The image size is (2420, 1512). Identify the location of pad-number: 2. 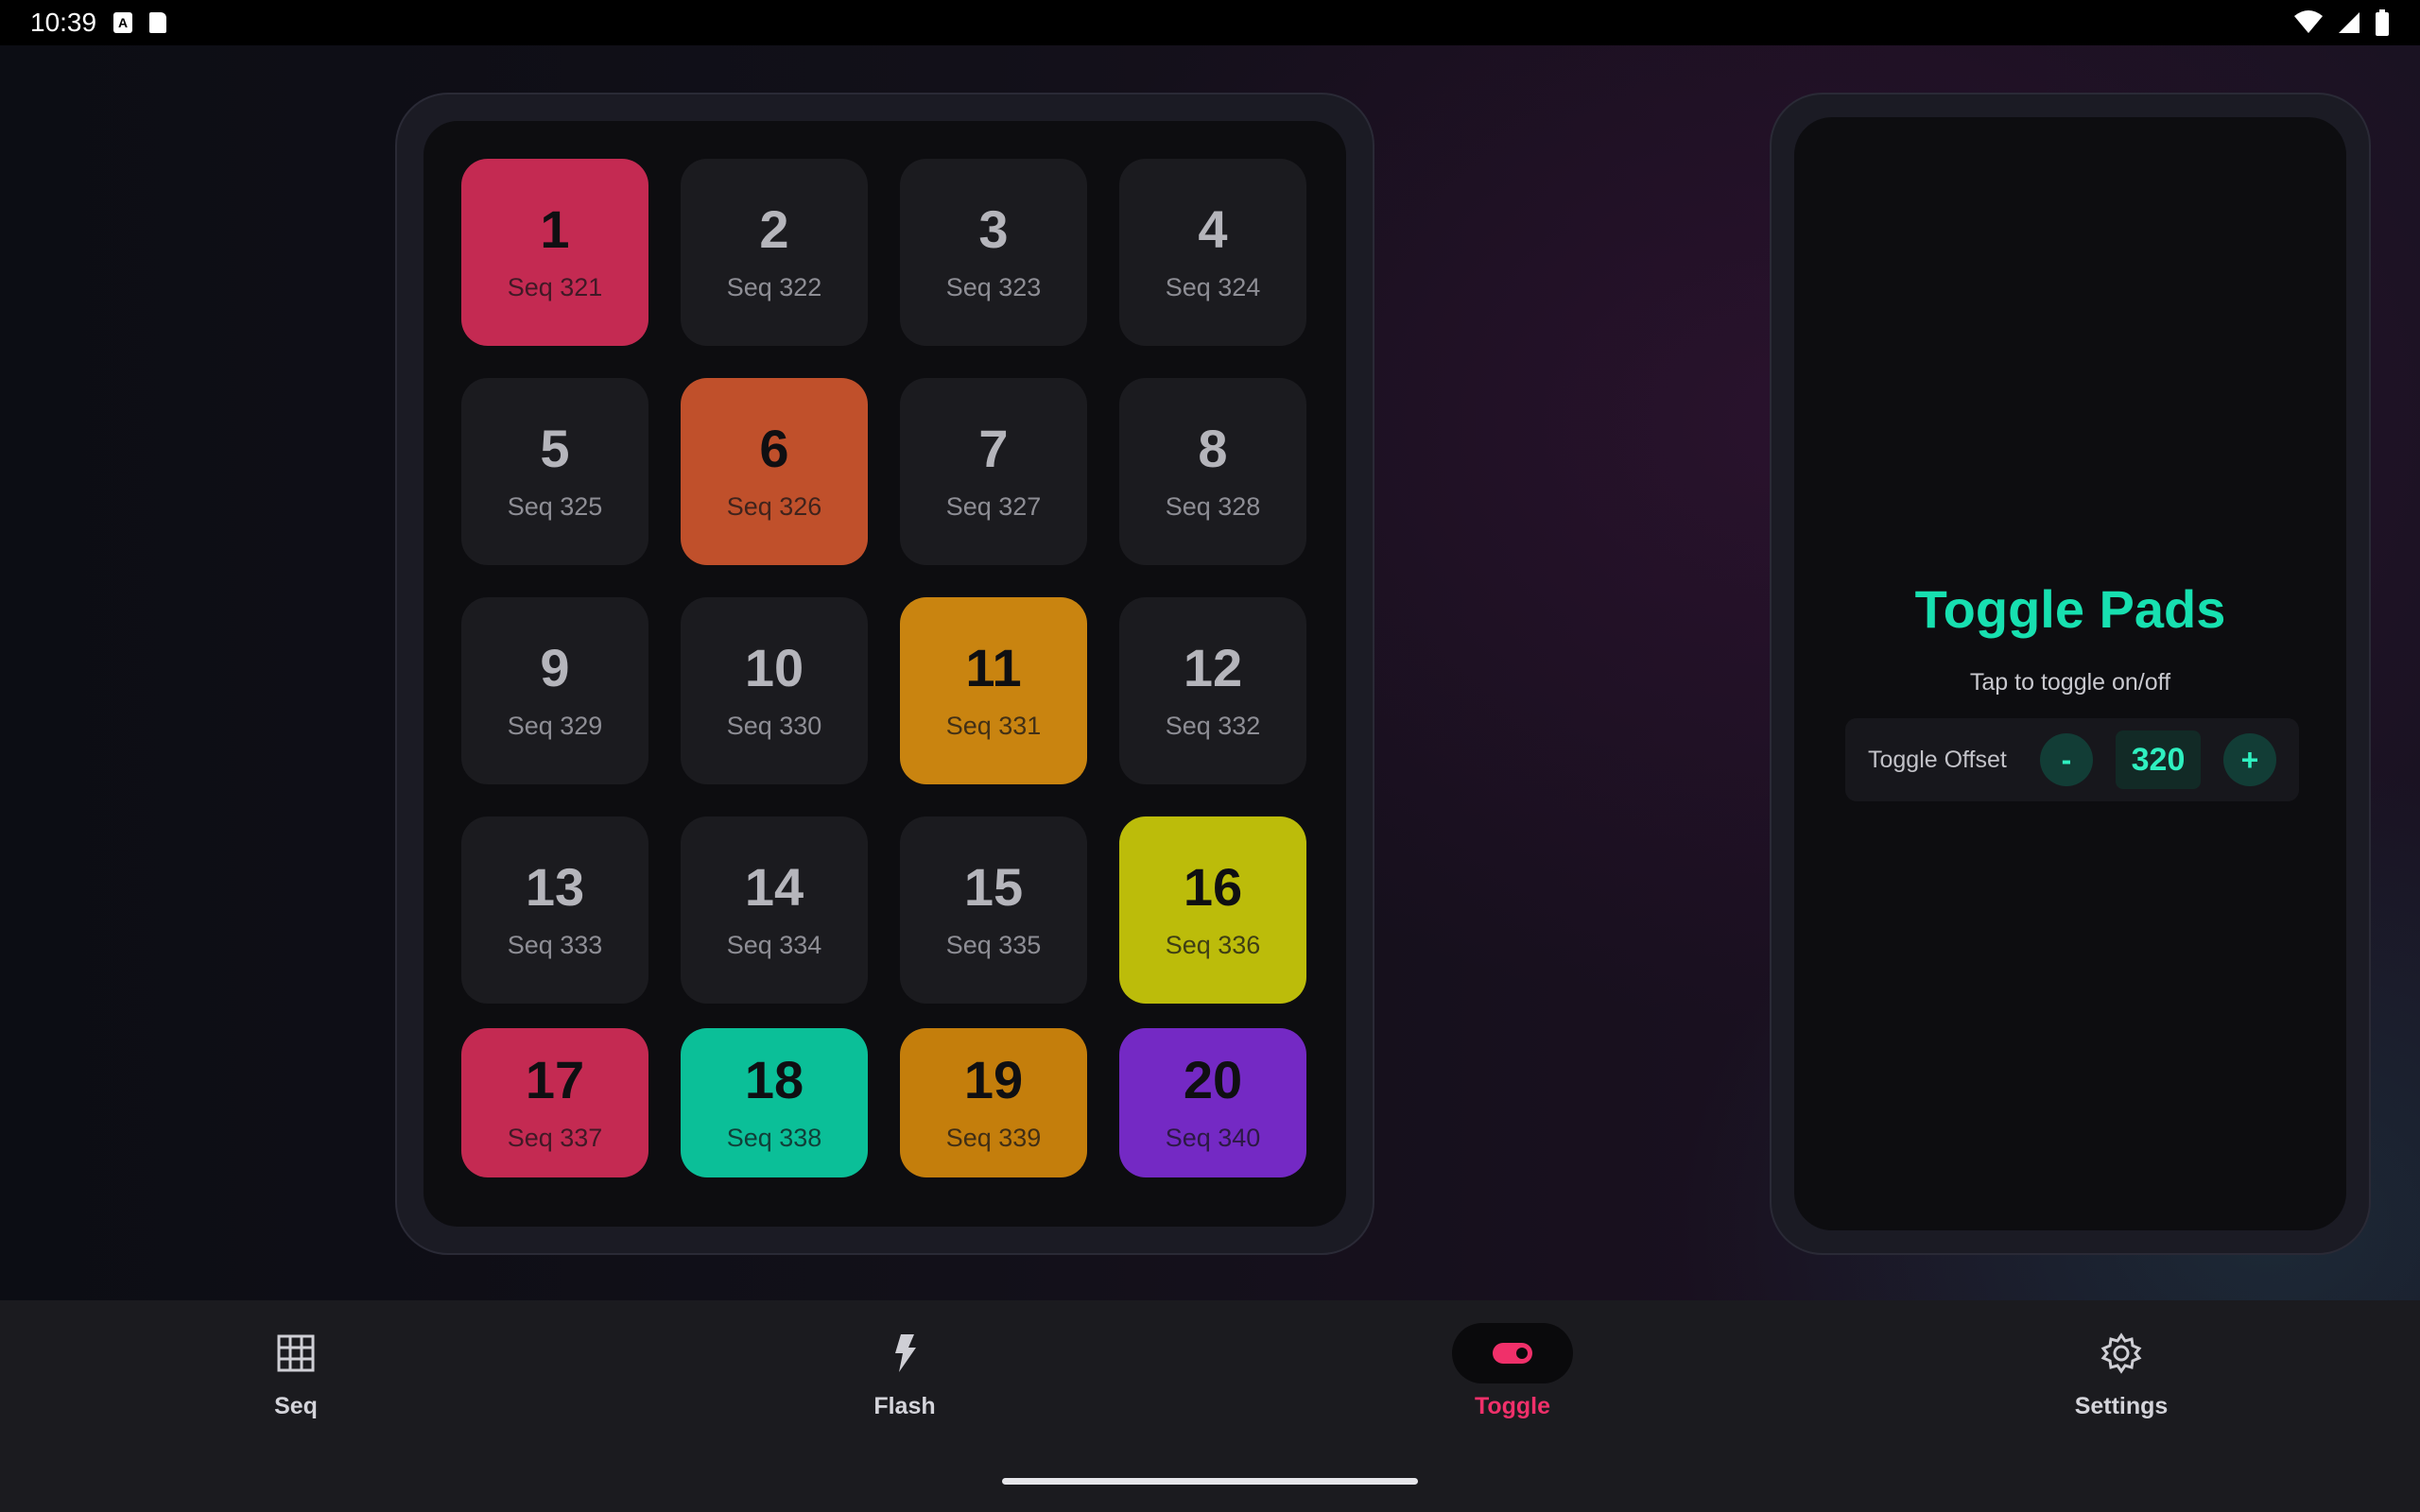
(774, 228).